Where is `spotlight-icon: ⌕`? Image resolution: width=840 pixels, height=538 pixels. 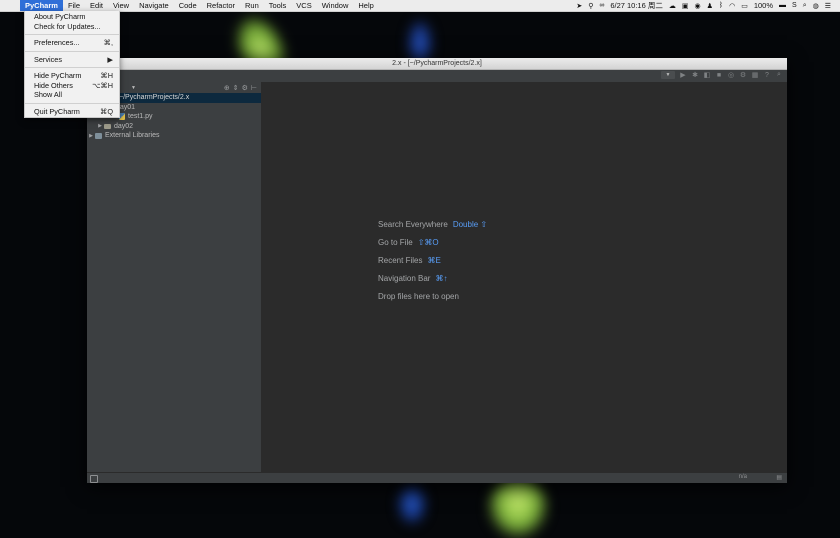
spotlight-icon: ⌕ is located at coordinates (805, 6).